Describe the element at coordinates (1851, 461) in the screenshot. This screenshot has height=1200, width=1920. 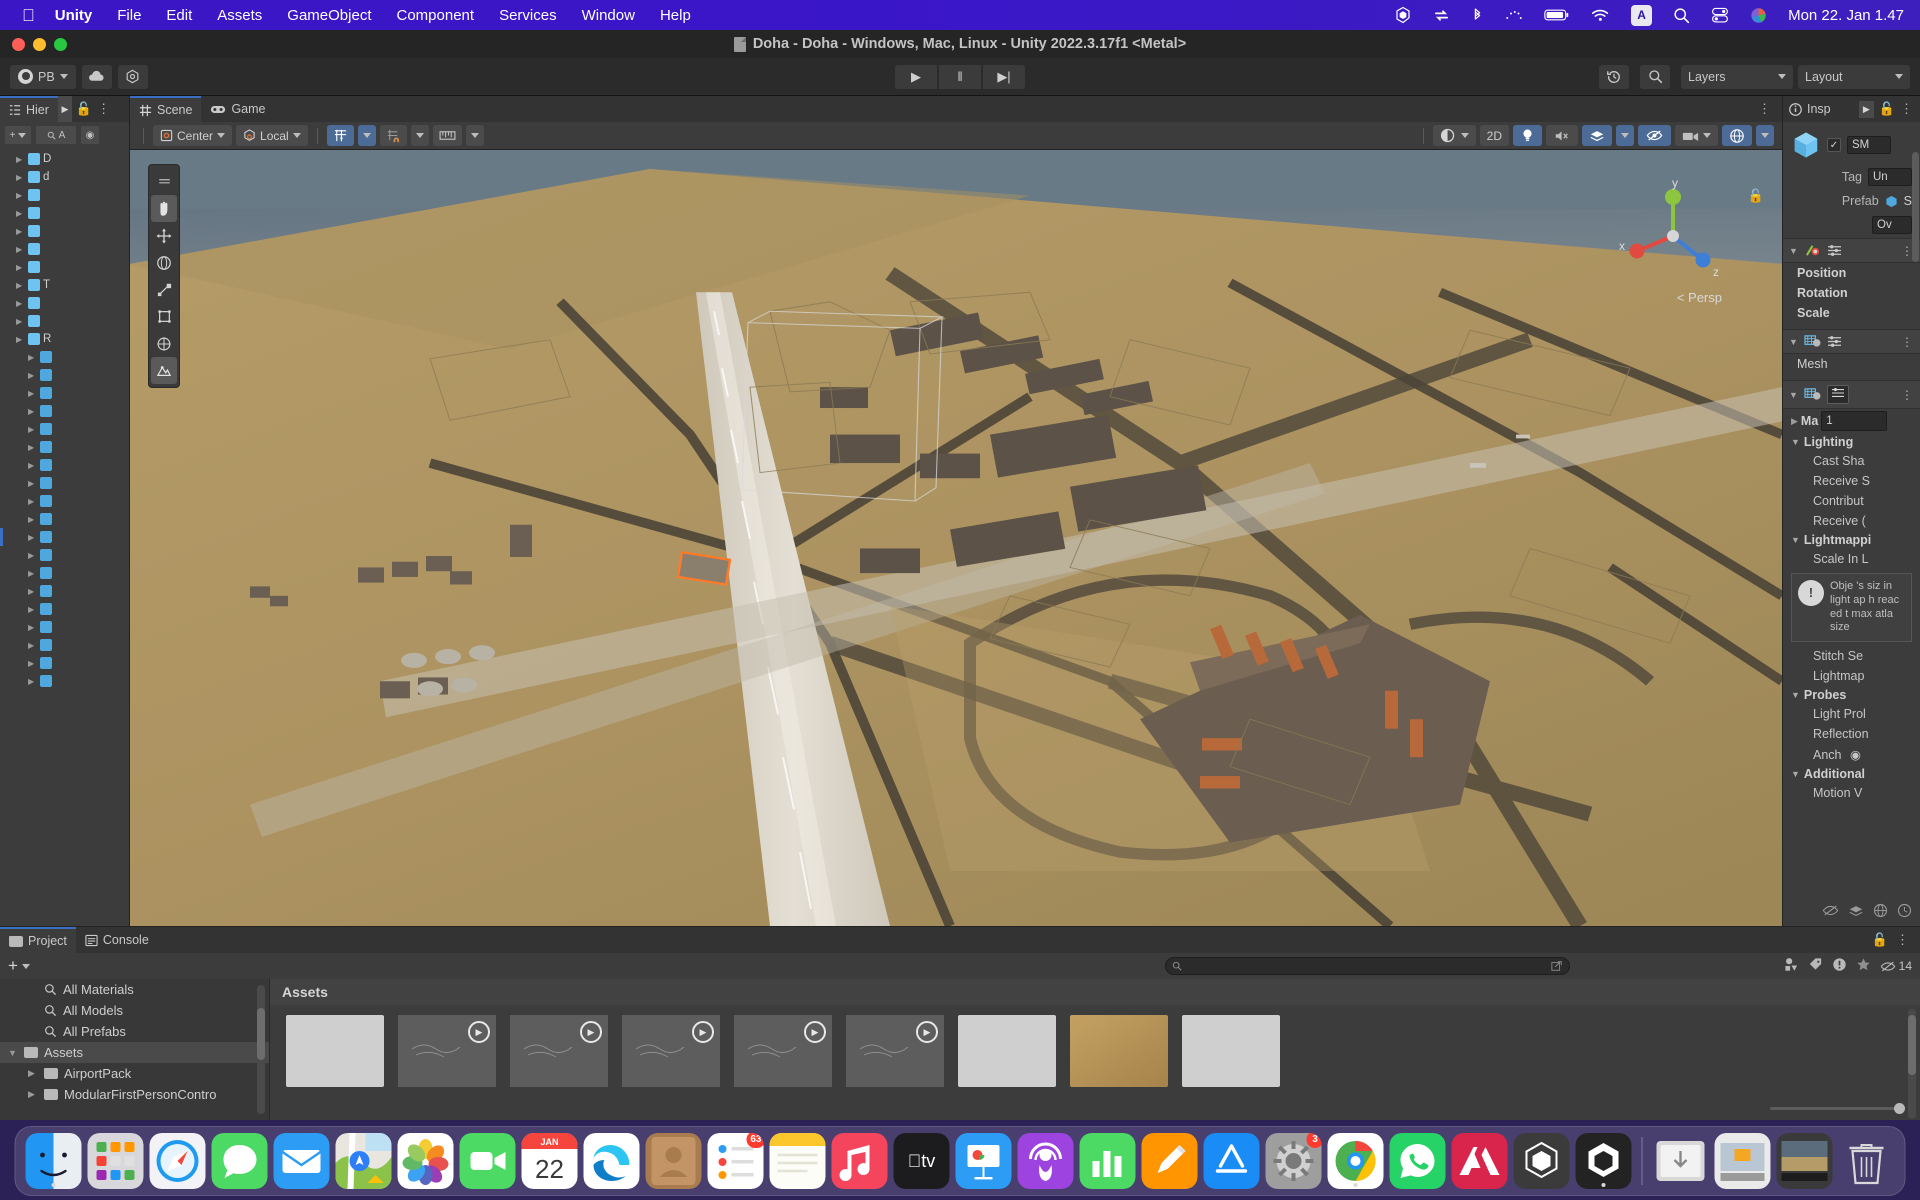
I see `cast-shadows-label: Cast Sha` at that location.